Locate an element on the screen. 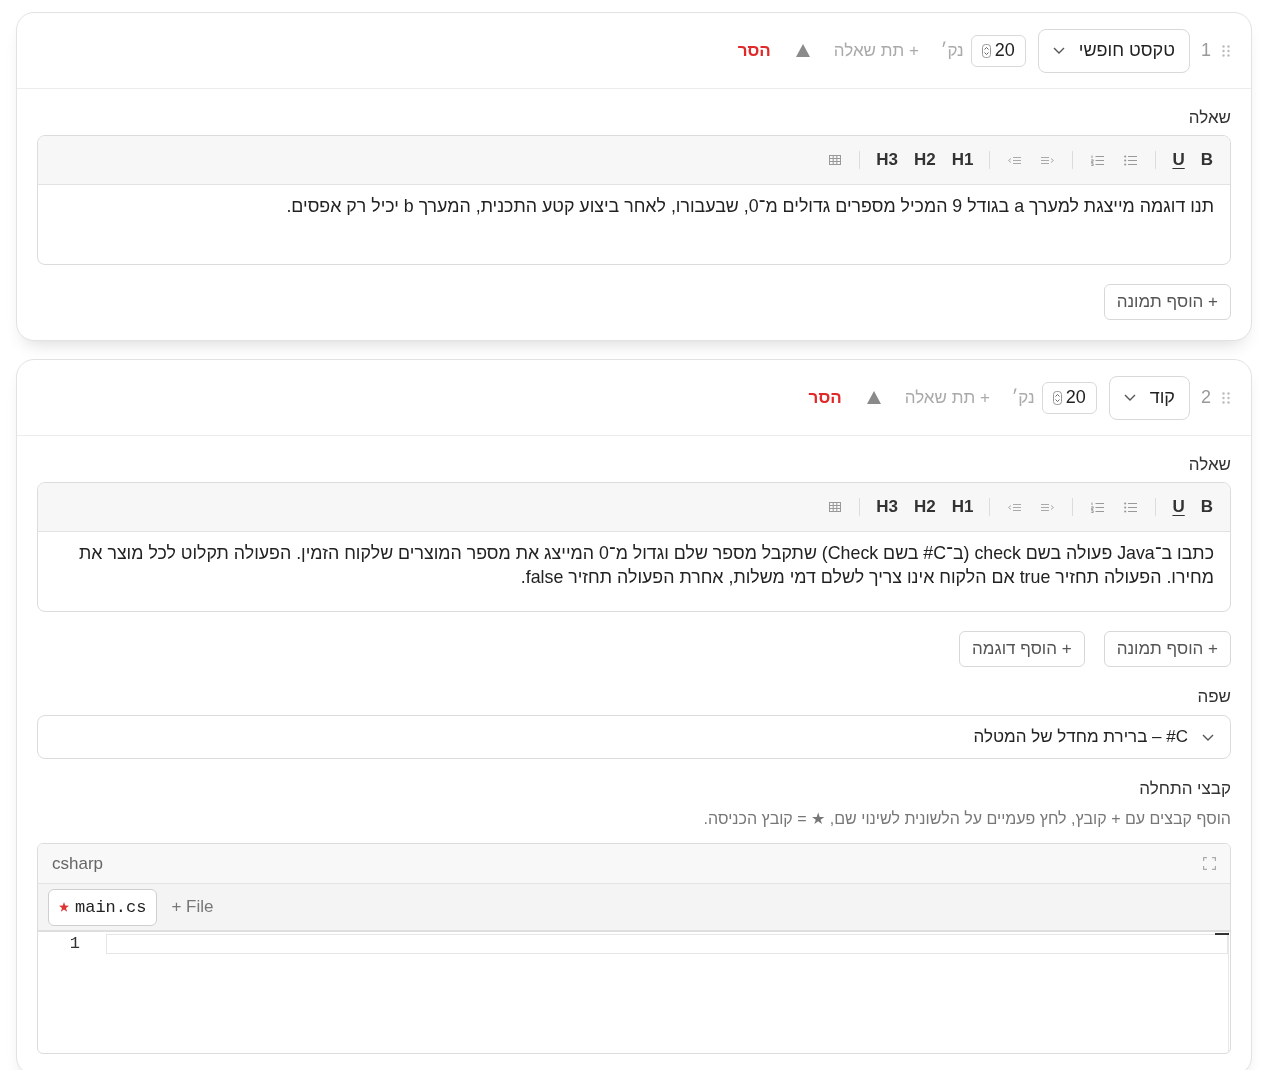  question-type-select: טקסט חופשי is located at coordinates (1113, 50).